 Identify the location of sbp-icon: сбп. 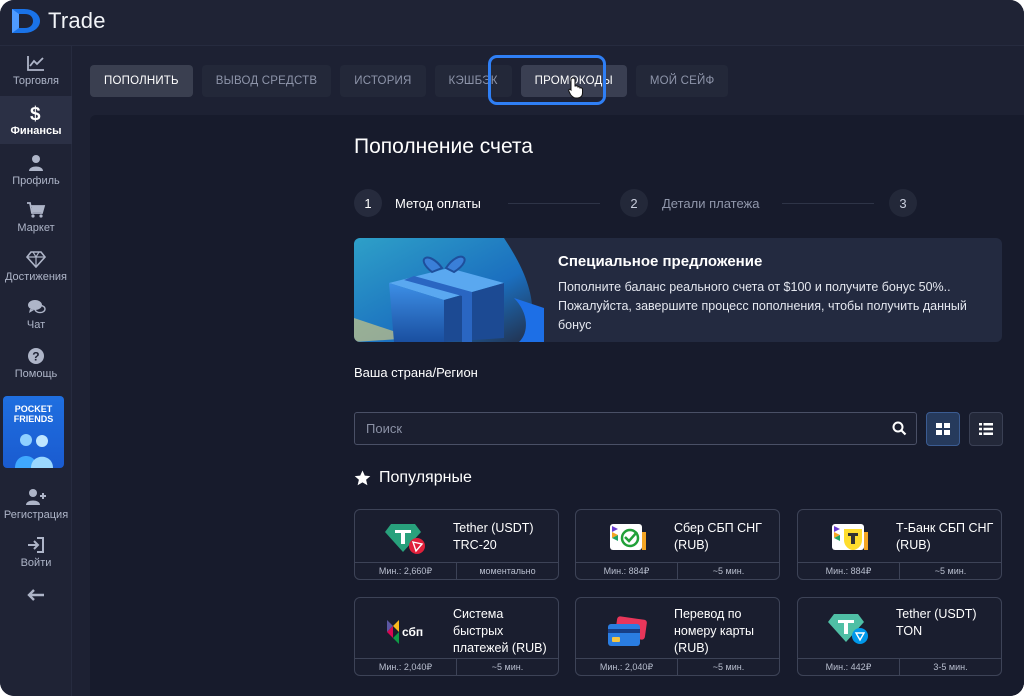
(405, 632).